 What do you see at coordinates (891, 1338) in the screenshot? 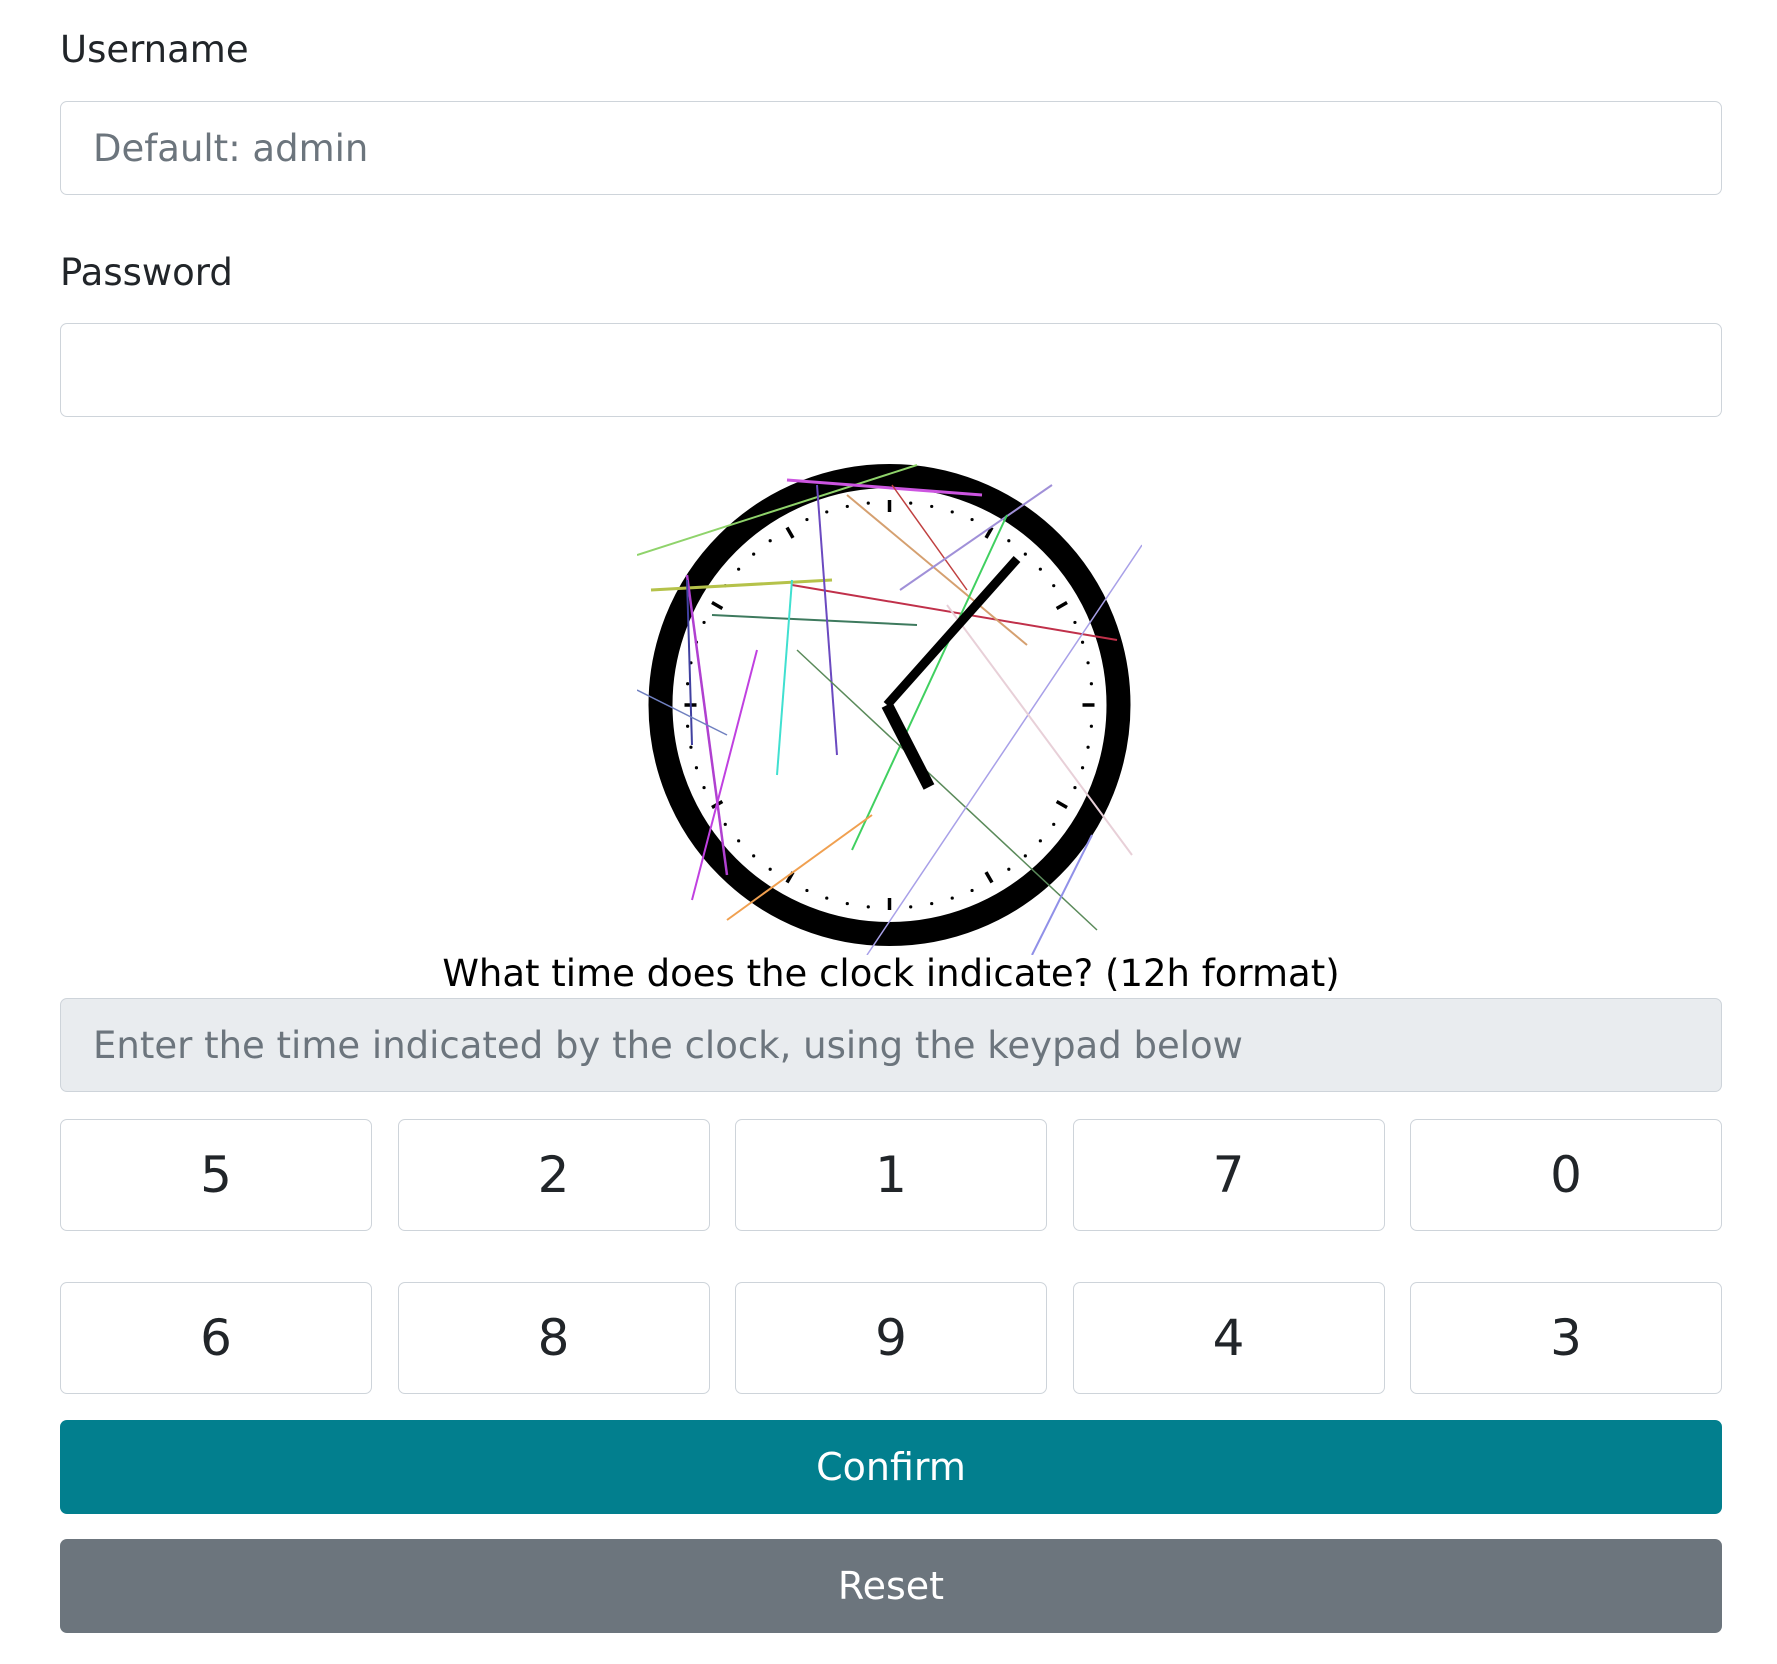
I see `keypad-key: 9` at bounding box center [891, 1338].